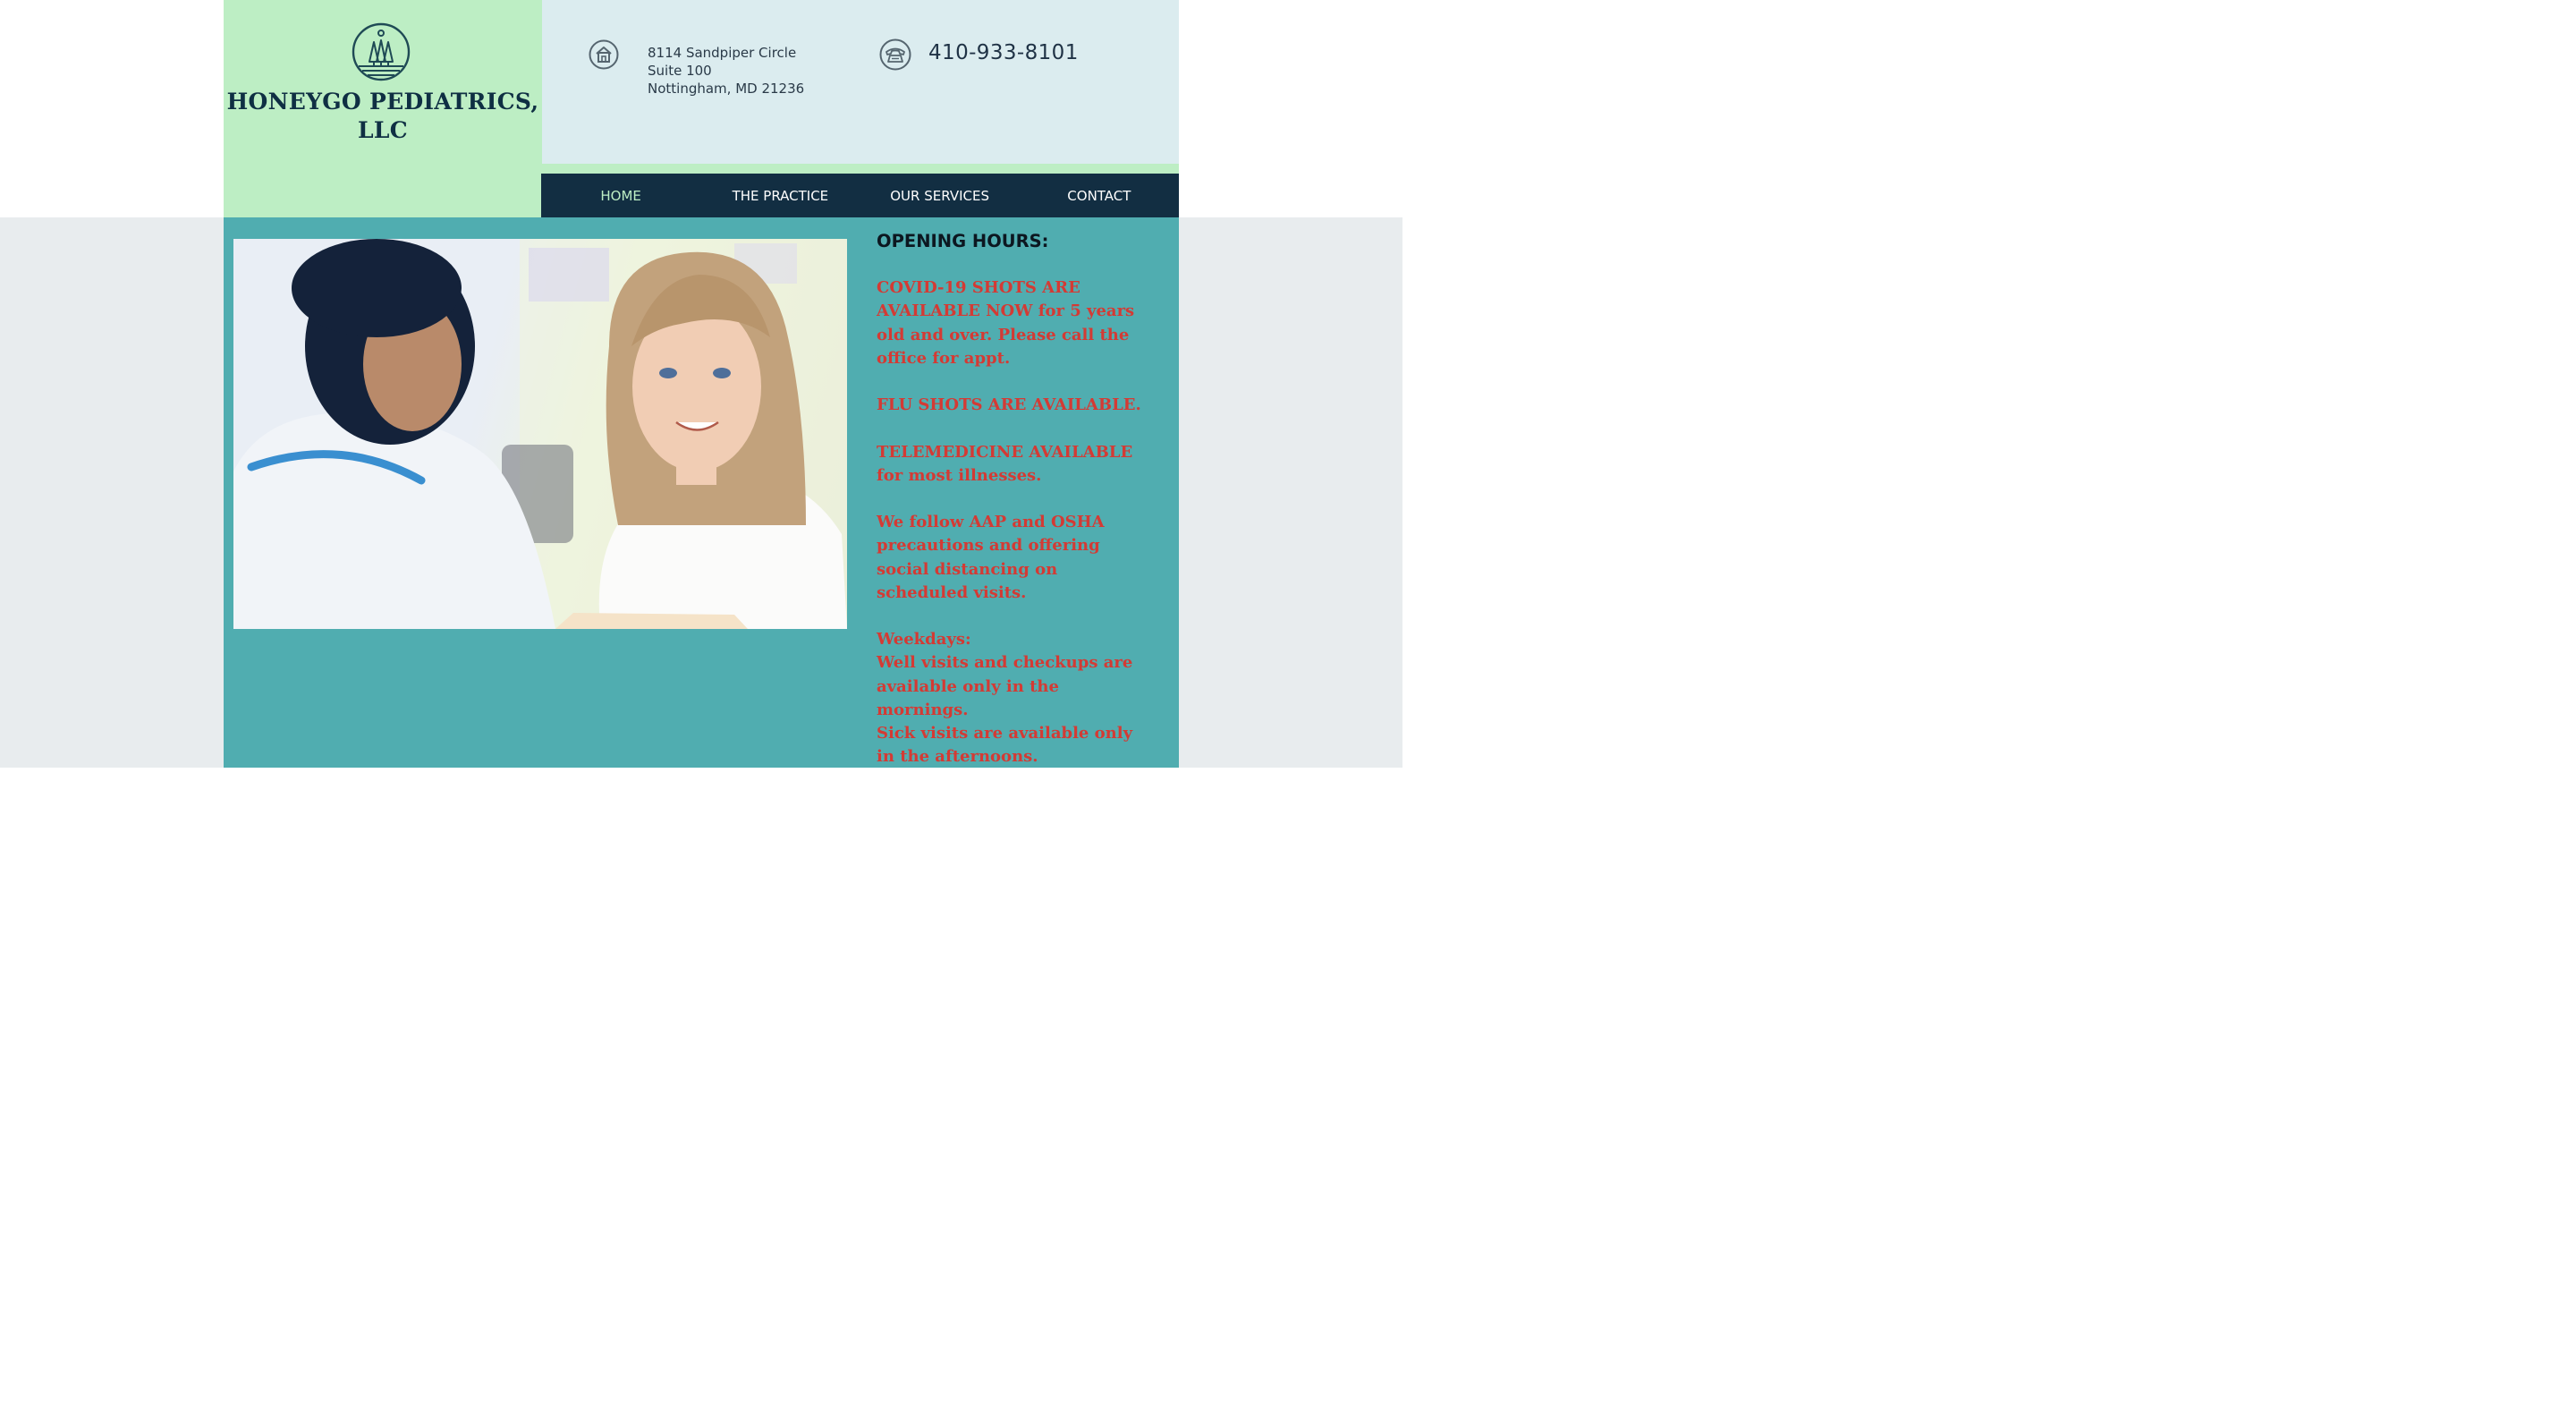 This screenshot has width=2576, height=1410. Describe the element at coordinates (680, 71) in the screenshot. I see `address-line2: Suite 100` at that location.